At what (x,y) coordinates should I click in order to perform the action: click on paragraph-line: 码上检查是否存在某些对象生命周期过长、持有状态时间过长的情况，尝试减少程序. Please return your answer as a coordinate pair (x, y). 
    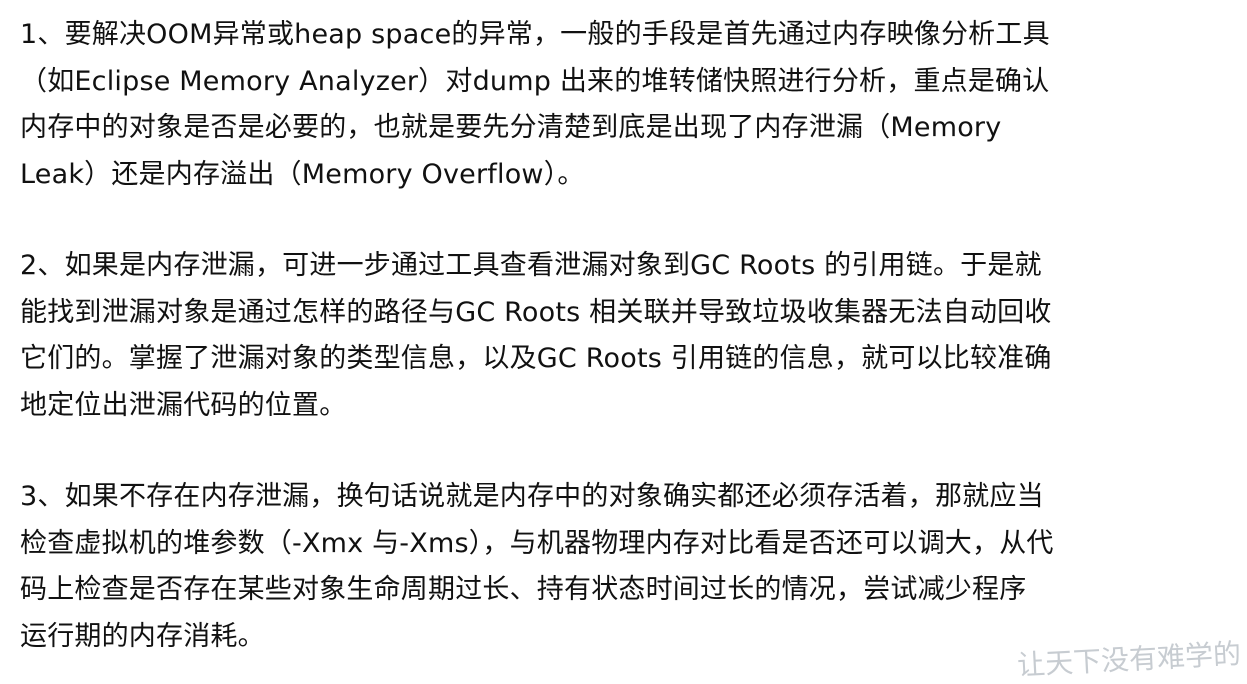
    Looking at the image, I should click on (523, 589).